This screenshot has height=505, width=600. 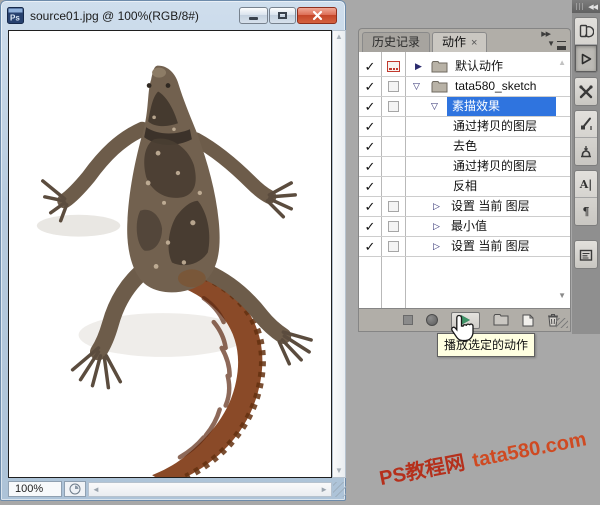 I want to click on tool-presets-icon, so click(x=586, y=91).